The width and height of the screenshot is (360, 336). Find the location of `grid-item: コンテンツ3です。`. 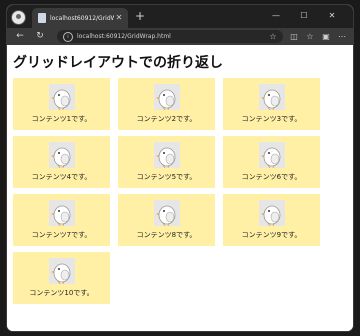

grid-item: コンテンツ3です。 is located at coordinates (271, 104).